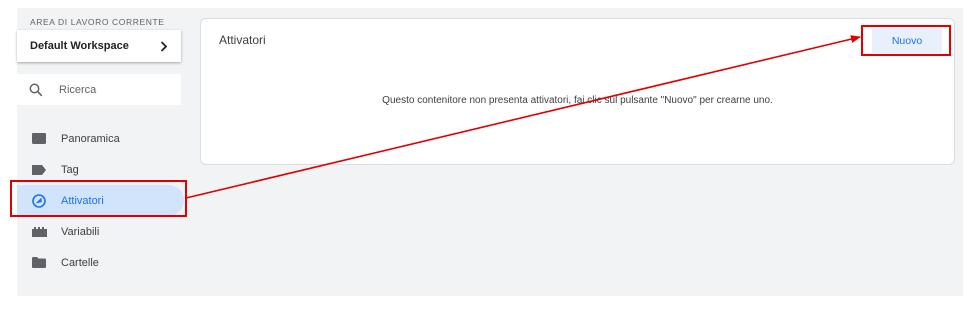  Describe the element at coordinates (82, 200) in the screenshot. I see `sidebar-item-label: Attivatori` at that location.